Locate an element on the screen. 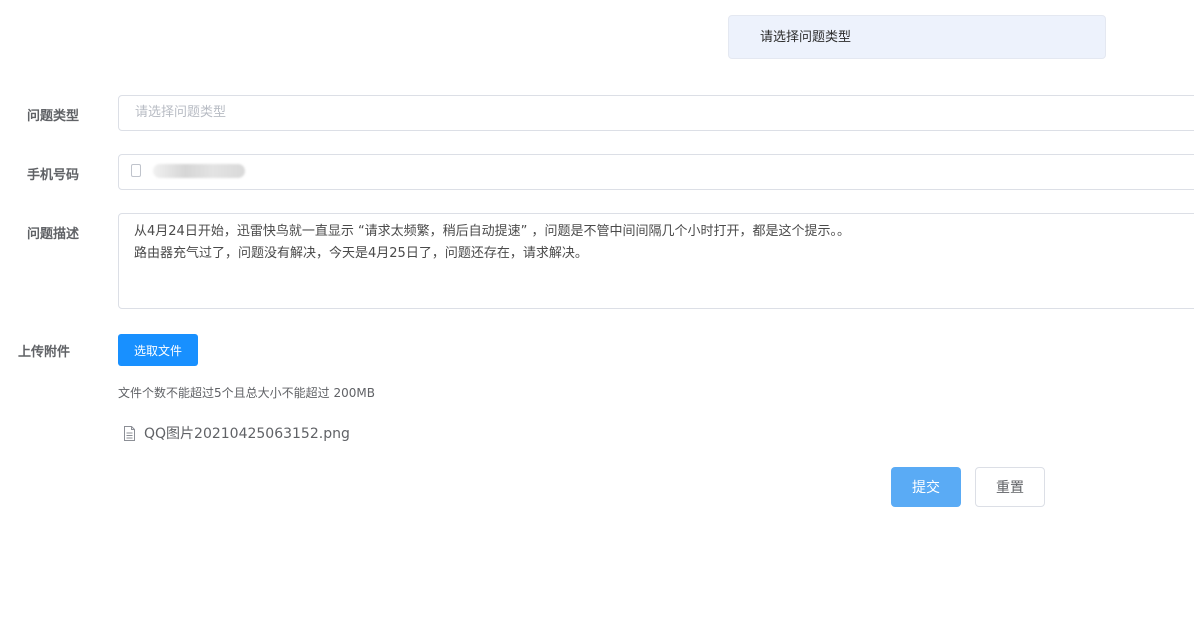  type-select: 请选择问题类型 is located at coordinates (656, 113).